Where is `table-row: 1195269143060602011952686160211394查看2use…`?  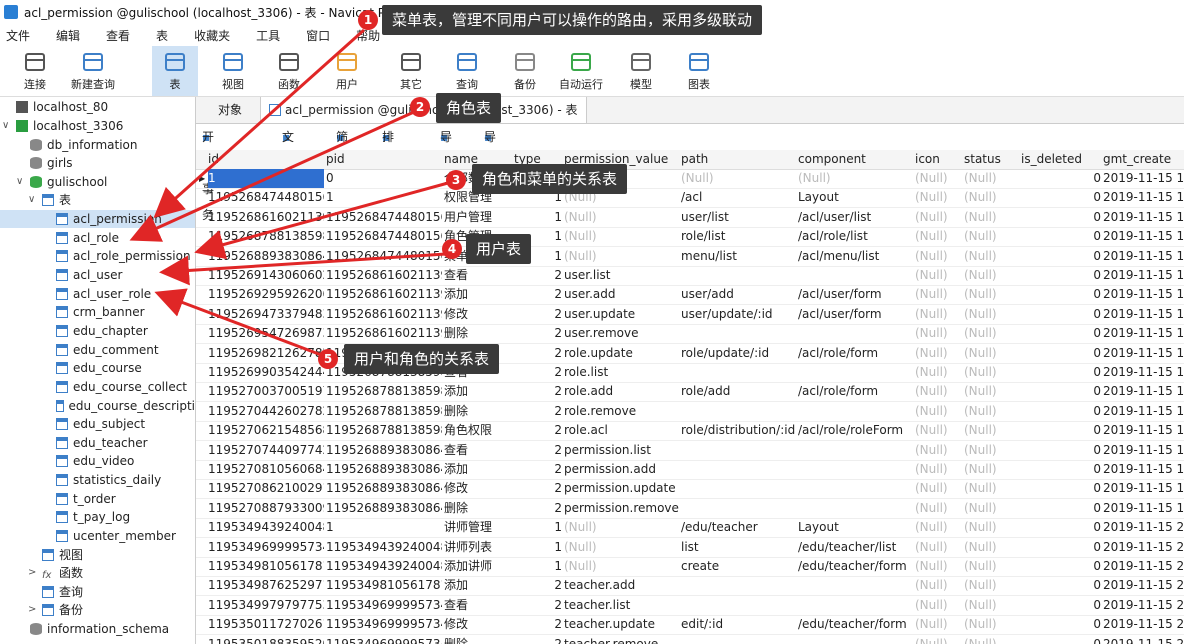
table-row: 1195269143060602011952686160211394查看2use… is located at coordinates (690, 276).